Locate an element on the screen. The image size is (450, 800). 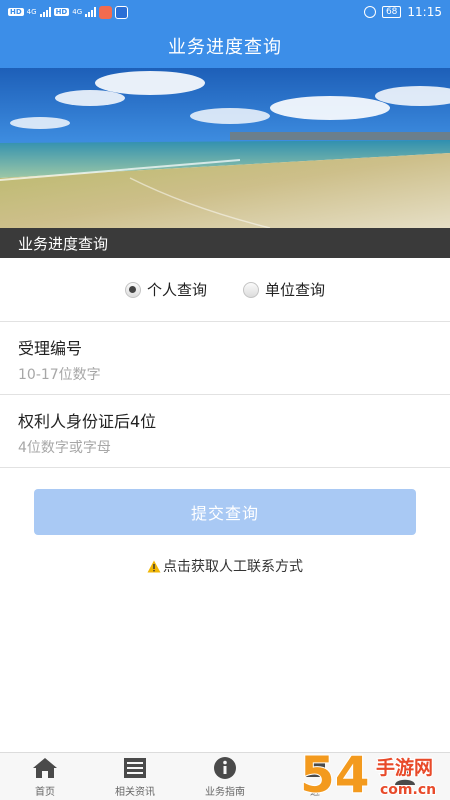
svg-text: 54 is located at coordinates (335, 773).